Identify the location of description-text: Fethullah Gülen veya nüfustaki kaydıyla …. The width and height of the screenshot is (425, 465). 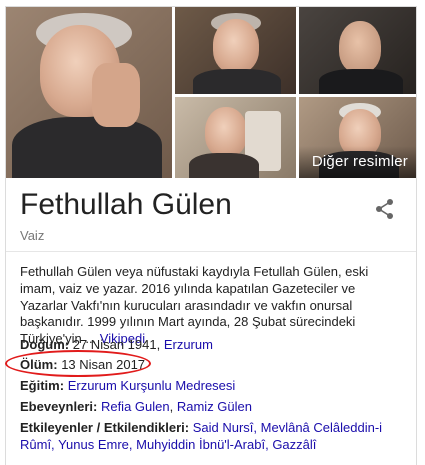
(194, 305).